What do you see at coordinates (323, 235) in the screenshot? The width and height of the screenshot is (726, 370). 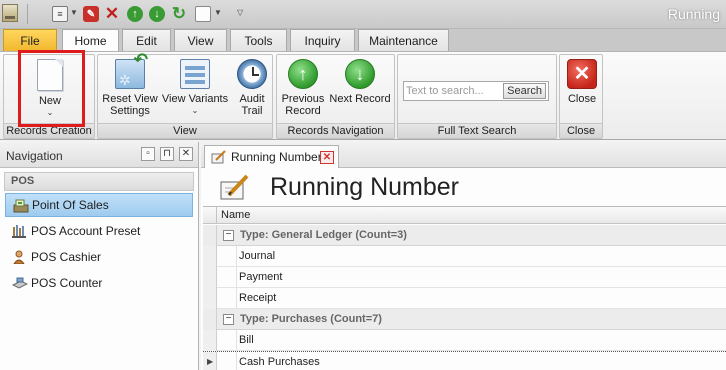 I see `group-row-label: Type: General Ledger (Count=3)` at bounding box center [323, 235].